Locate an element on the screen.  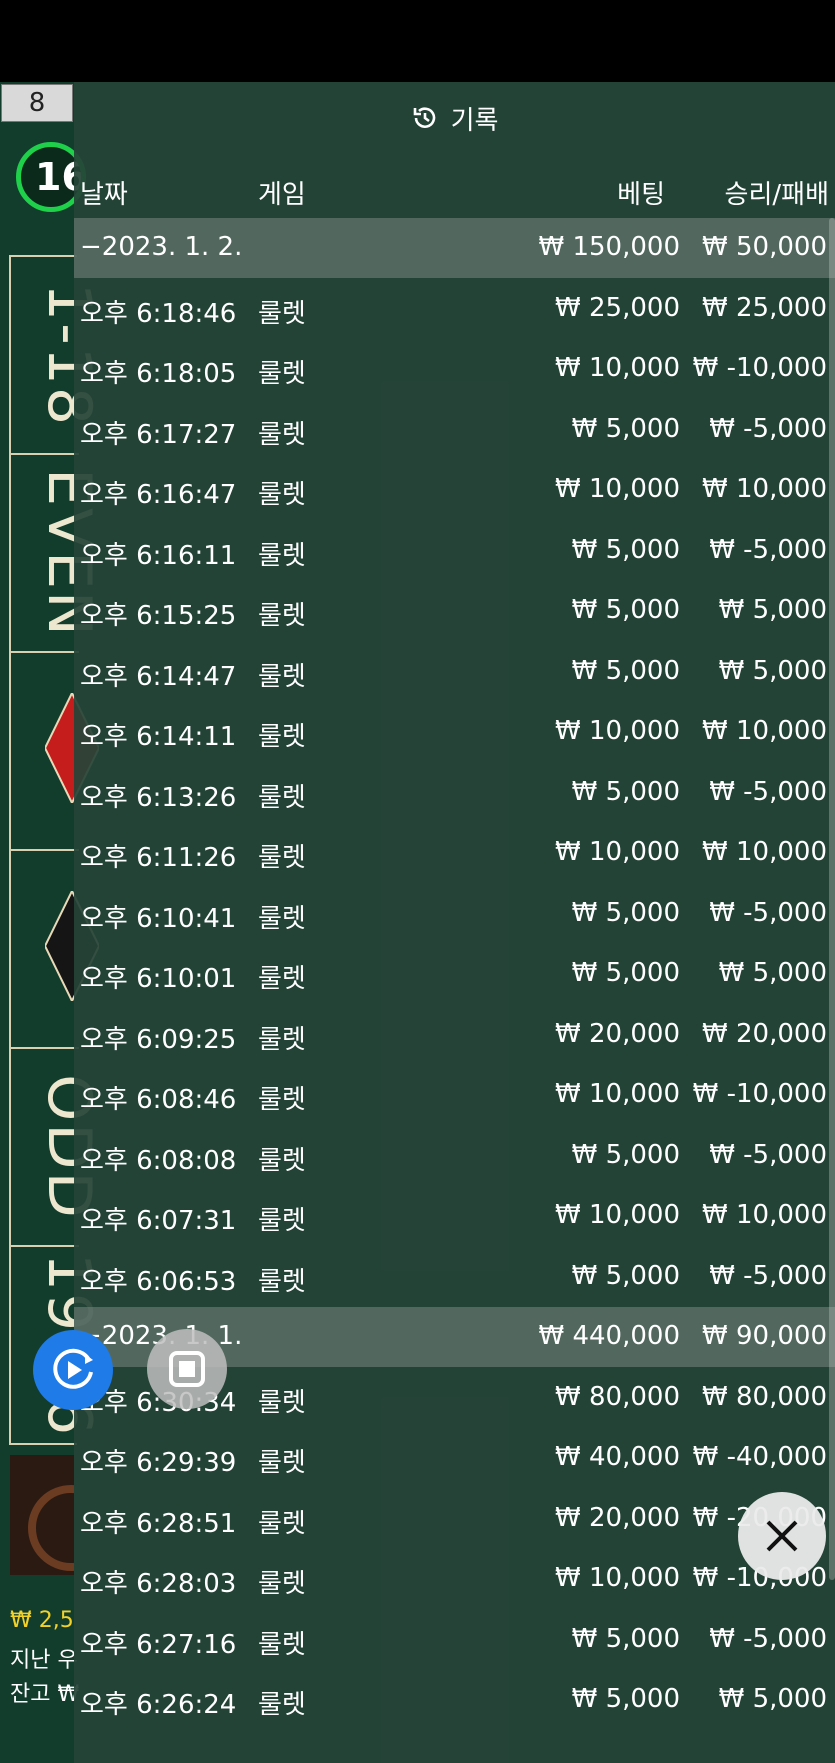
row-time: 오후 6:09:25 is located at coordinates (158, 1039).